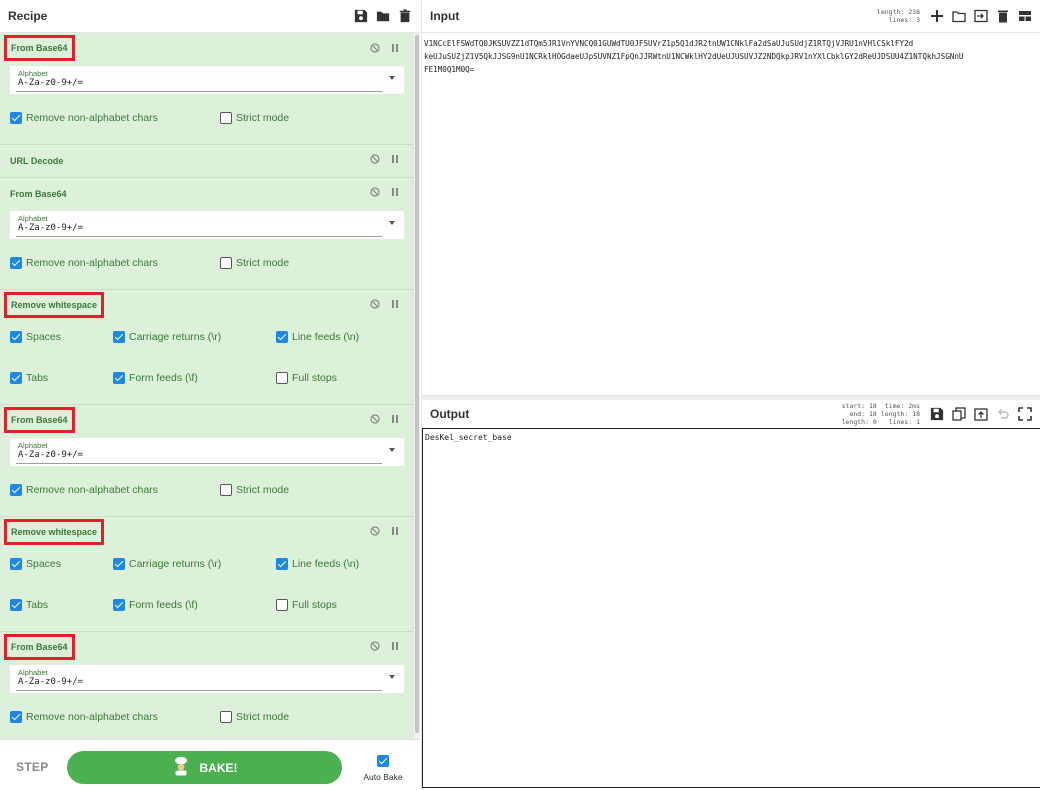  What do you see at coordinates (37, 605) in the screenshot?
I see `checkbox-label: Tabs` at bounding box center [37, 605].